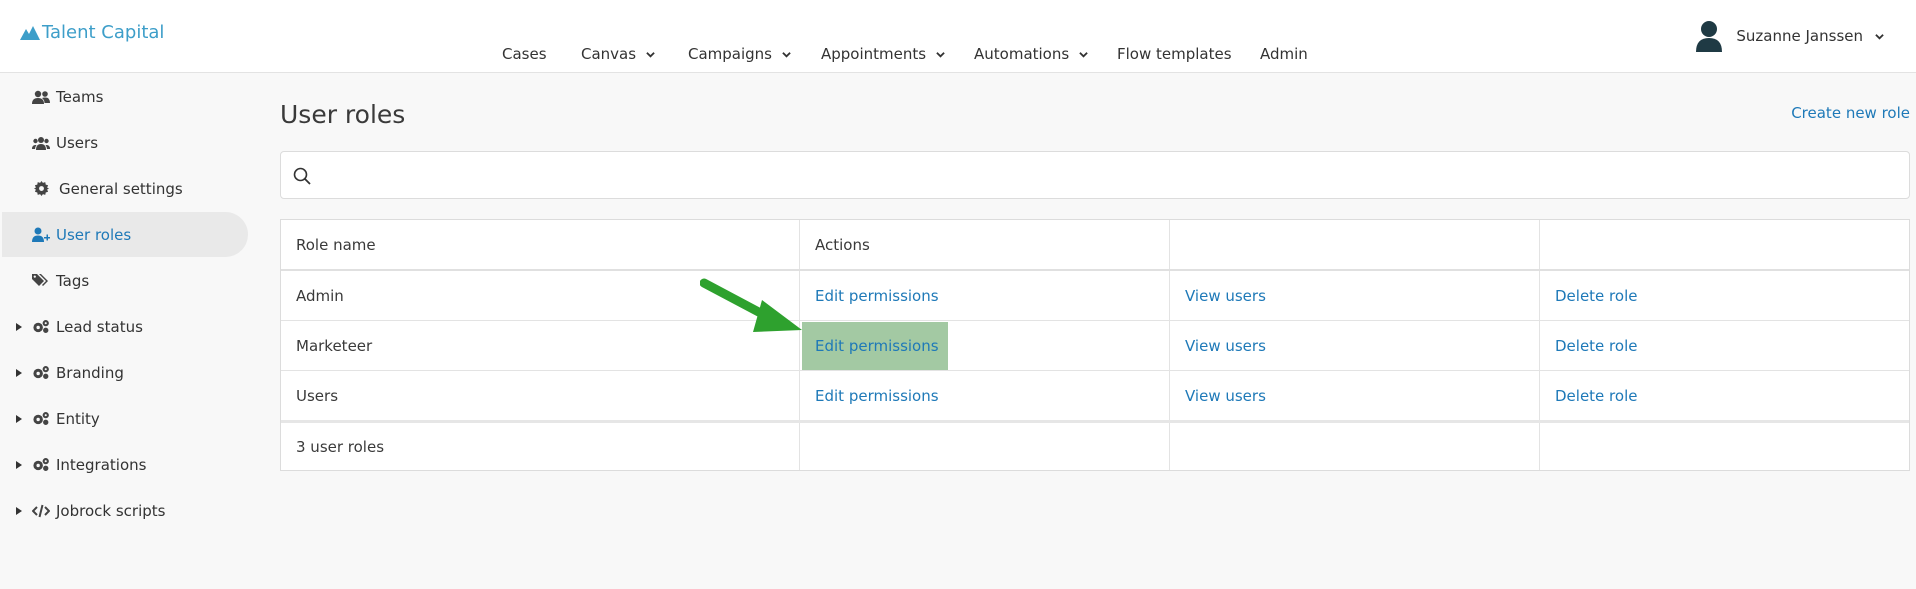  I want to click on sidebar-item-label: Entity, so click(78, 418).